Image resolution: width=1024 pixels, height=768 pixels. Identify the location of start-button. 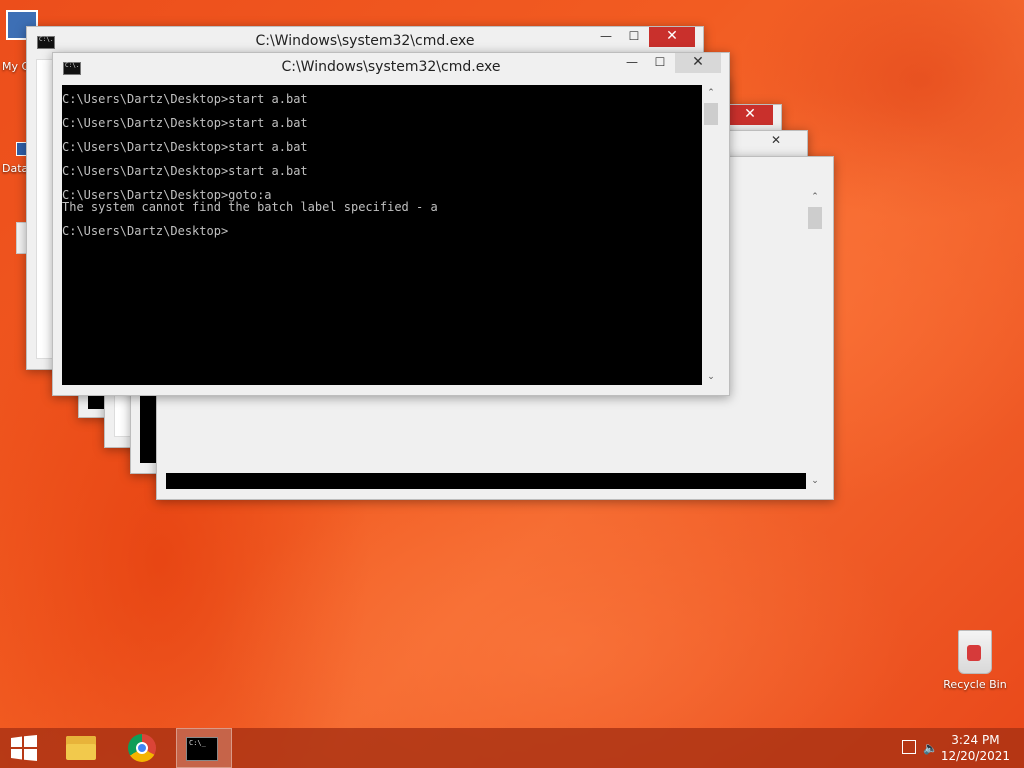
(24, 748).